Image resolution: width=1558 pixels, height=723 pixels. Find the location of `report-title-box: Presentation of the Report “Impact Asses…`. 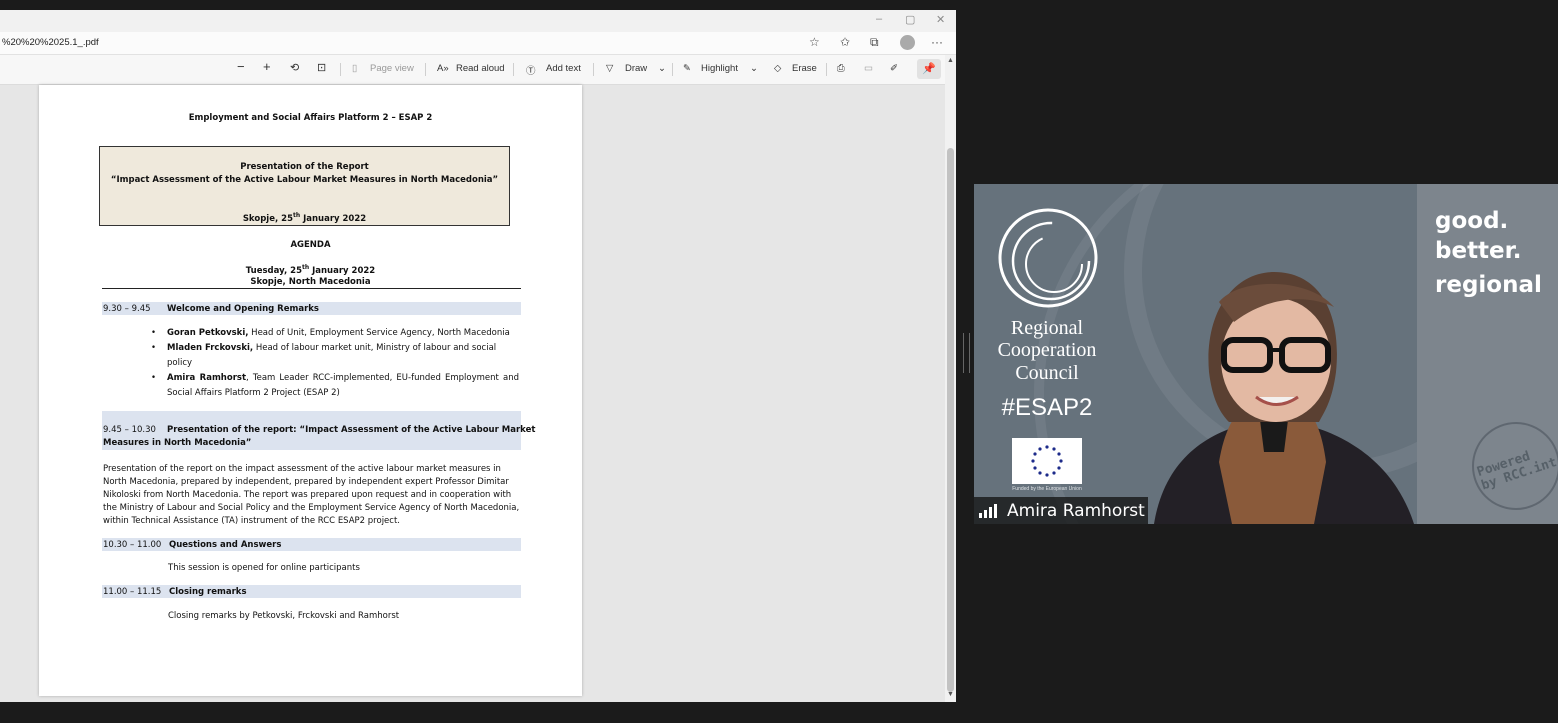

report-title-box: Presentation of the Report “Impact Asses… is located at coordinates (304, 186).